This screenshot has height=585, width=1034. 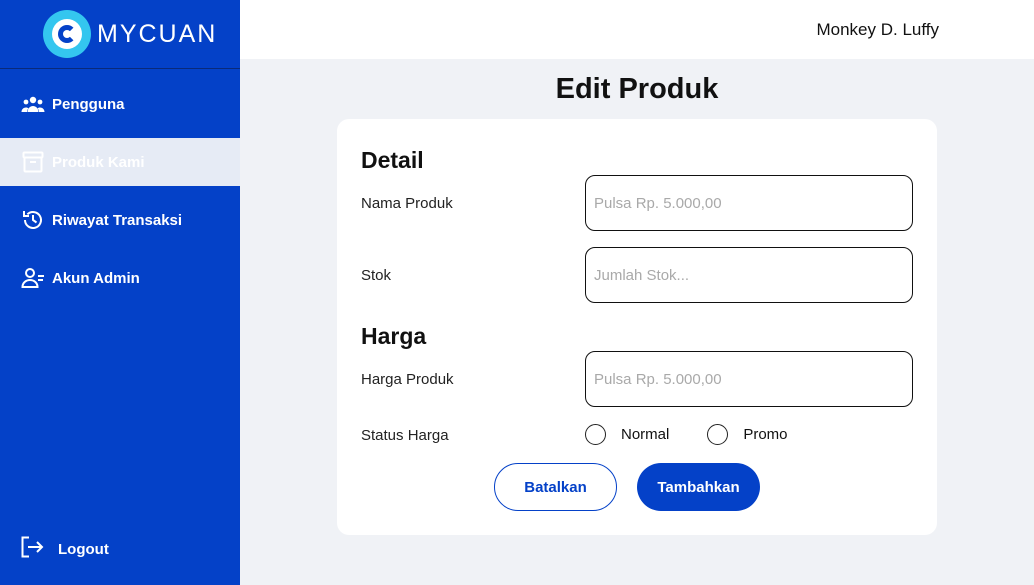 I want to click on sidebar-item-riwayat-transaksi: Riwayat Transaksi, so click(x=120, y=220).